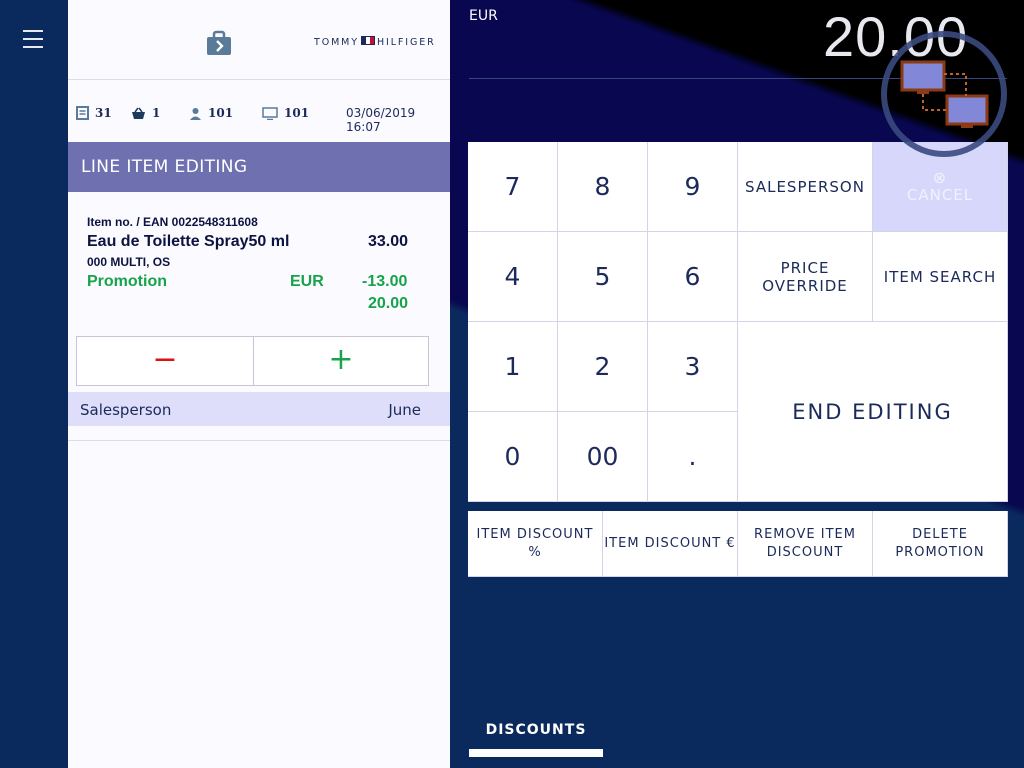  Describe the element at coordinates (406, 42) in the screenshot. I see `brand-right: HILFIGER` at that location.